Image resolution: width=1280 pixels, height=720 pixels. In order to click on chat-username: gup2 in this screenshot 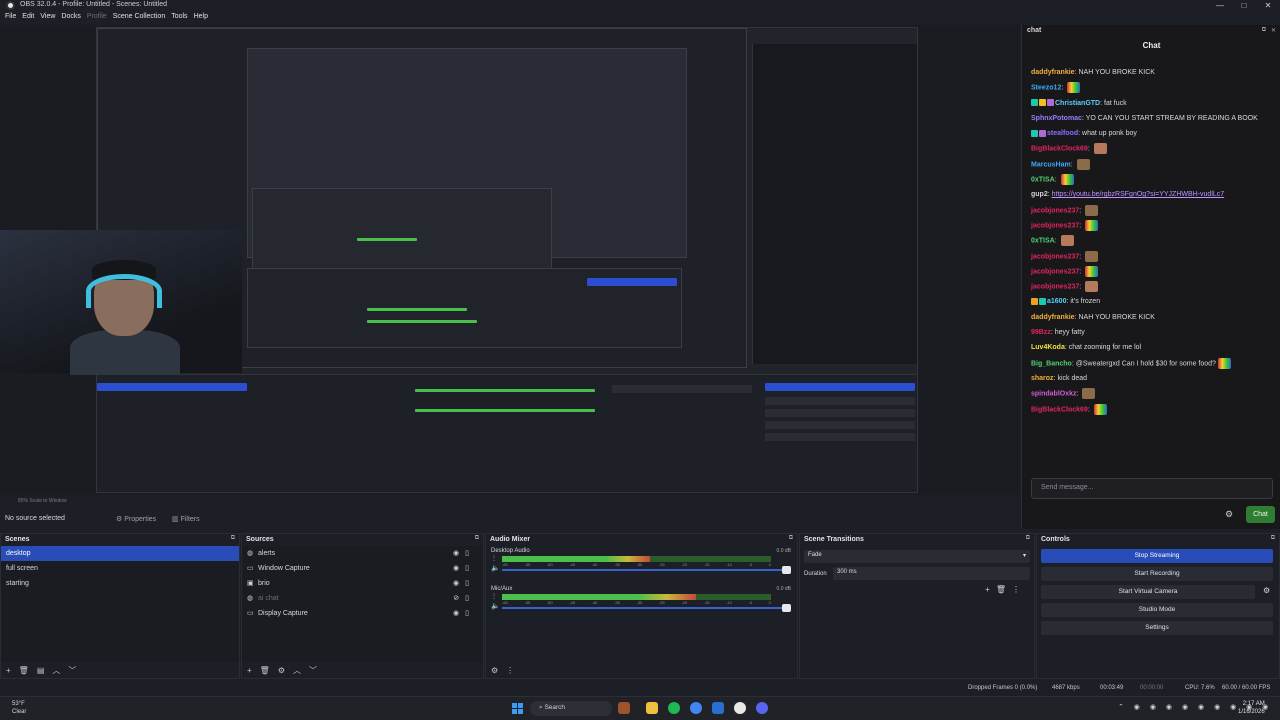, I will do `click(1039, 194)`.